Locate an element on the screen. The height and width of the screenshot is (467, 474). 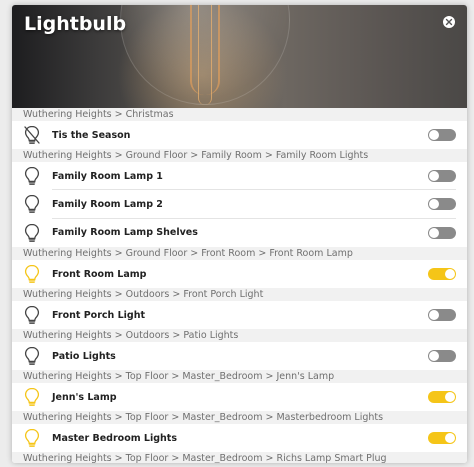
device-label: Family Room Lamp 1 is located at coordinates (240, 176).